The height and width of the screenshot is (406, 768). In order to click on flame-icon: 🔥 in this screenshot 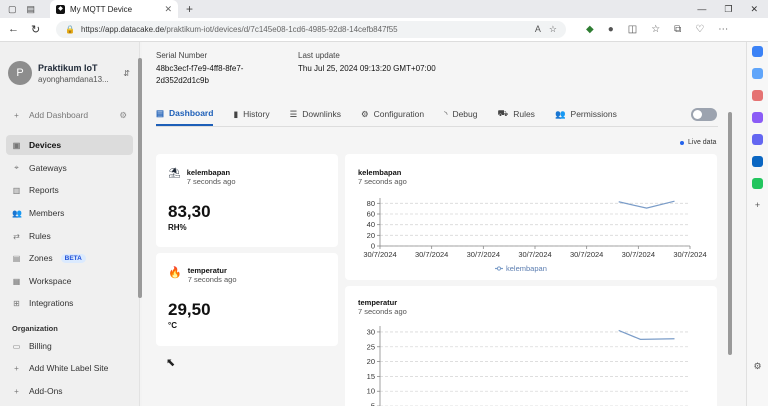, I will do `click(175, 273)`.